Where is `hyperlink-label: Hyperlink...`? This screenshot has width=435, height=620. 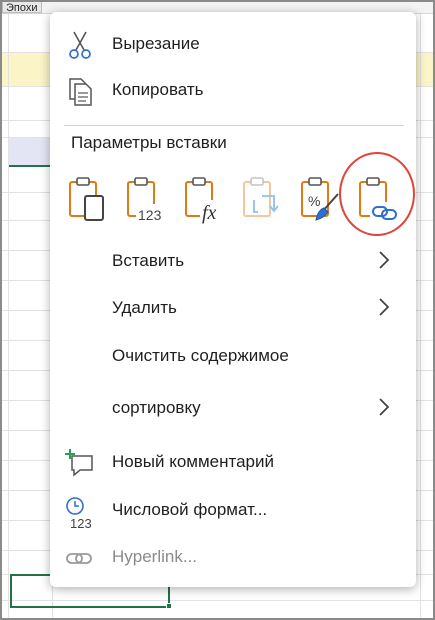
hyperlink-label: Hyperlink... is located at coordinates (155, 556).